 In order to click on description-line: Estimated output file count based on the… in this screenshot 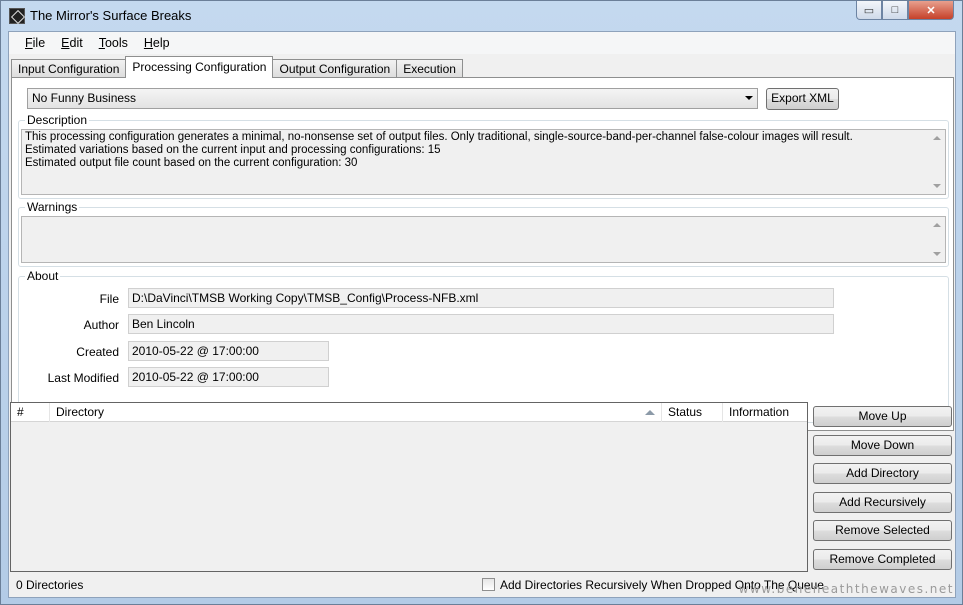, I will do `click(191, 163)`.